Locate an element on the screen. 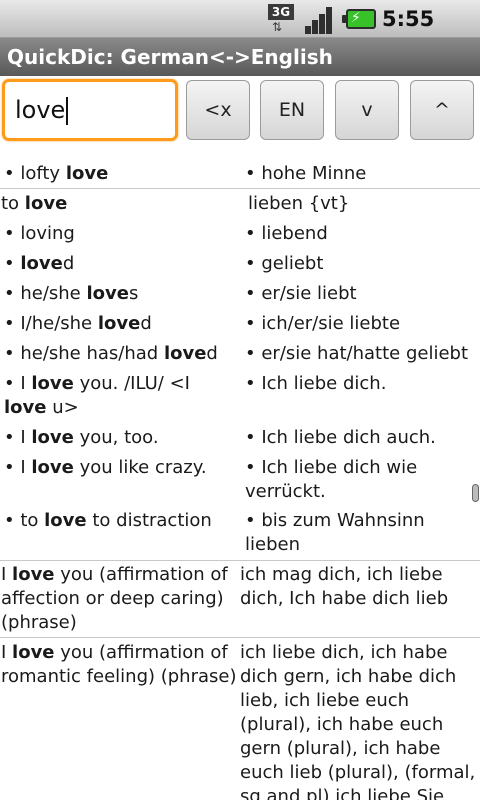 The image size is (480, 800). entry-source: • lofty love is located at coordinates (56, 173).